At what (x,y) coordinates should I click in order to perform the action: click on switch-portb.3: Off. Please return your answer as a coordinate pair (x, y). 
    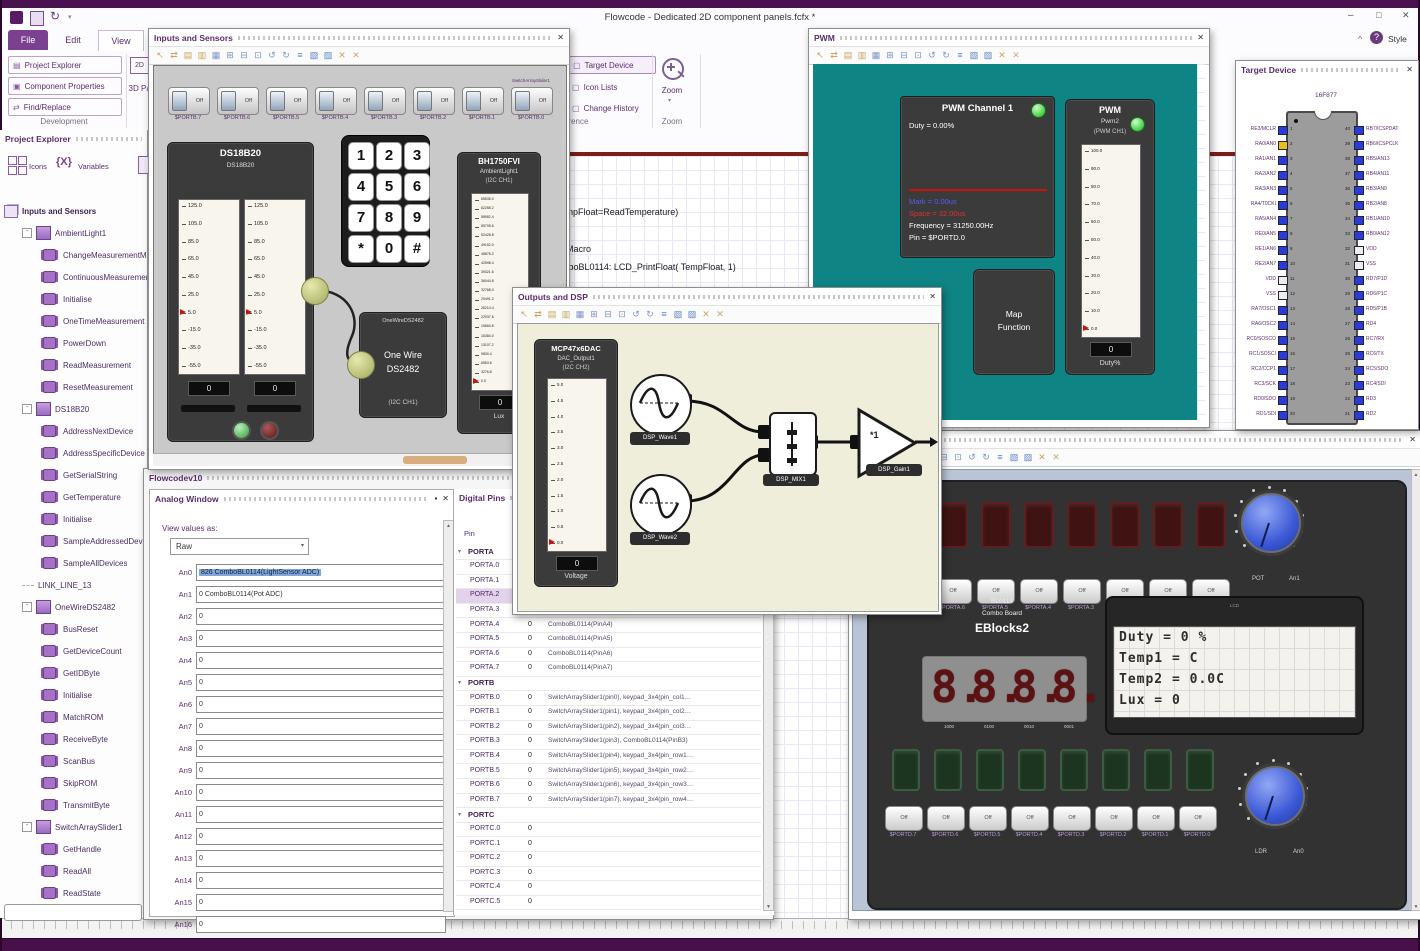
    Looking at the image, I should click on (385, 101).